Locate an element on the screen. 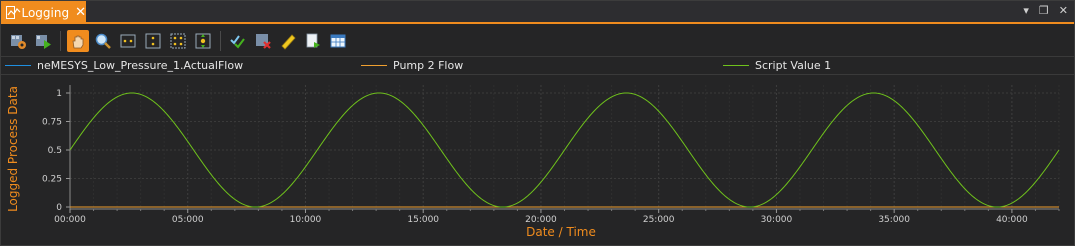  x-tick-label: 30:000 is located at coordinates (777, 220).